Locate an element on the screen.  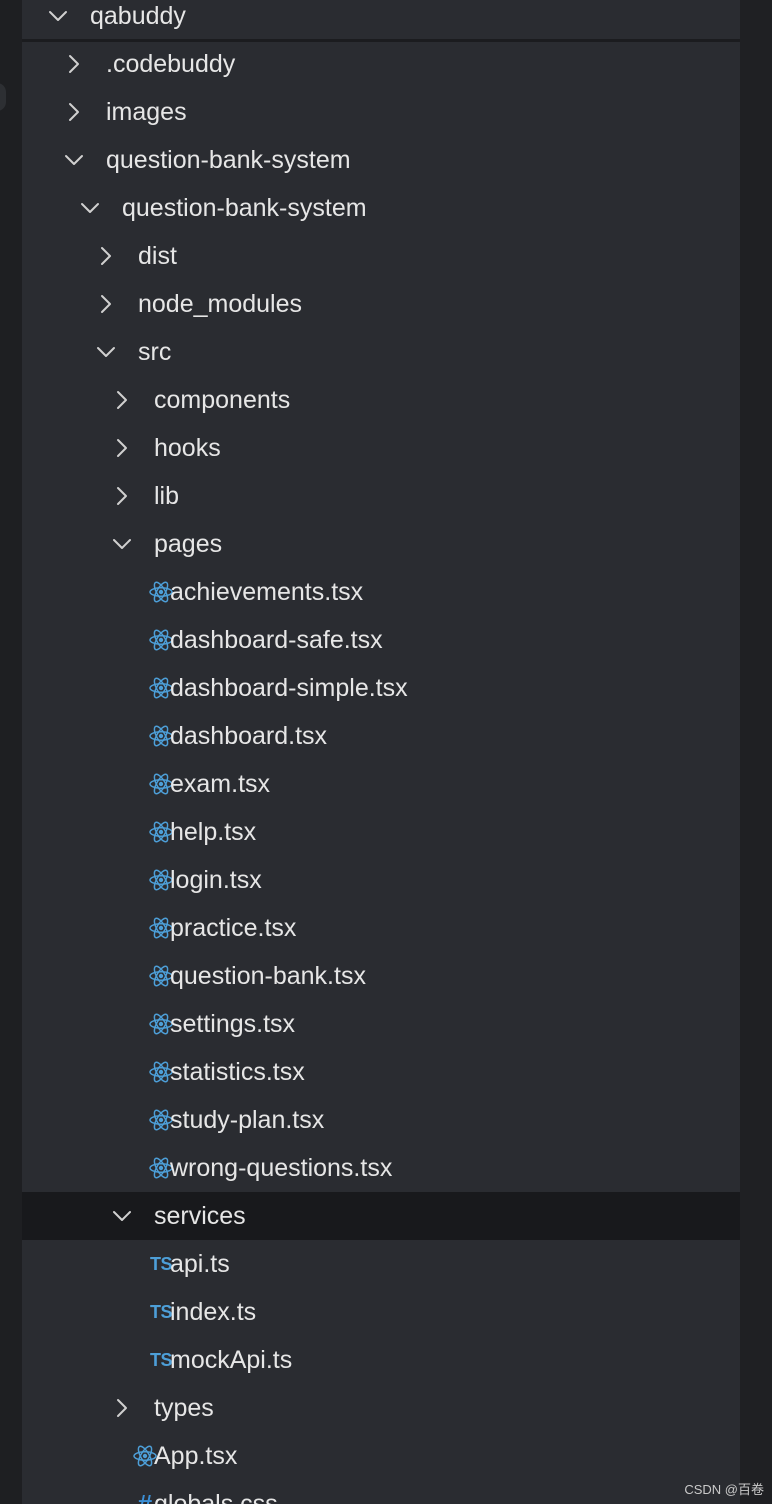
tree-item-label: dashboard-simple.tsx is located at coordinates (289, 688).